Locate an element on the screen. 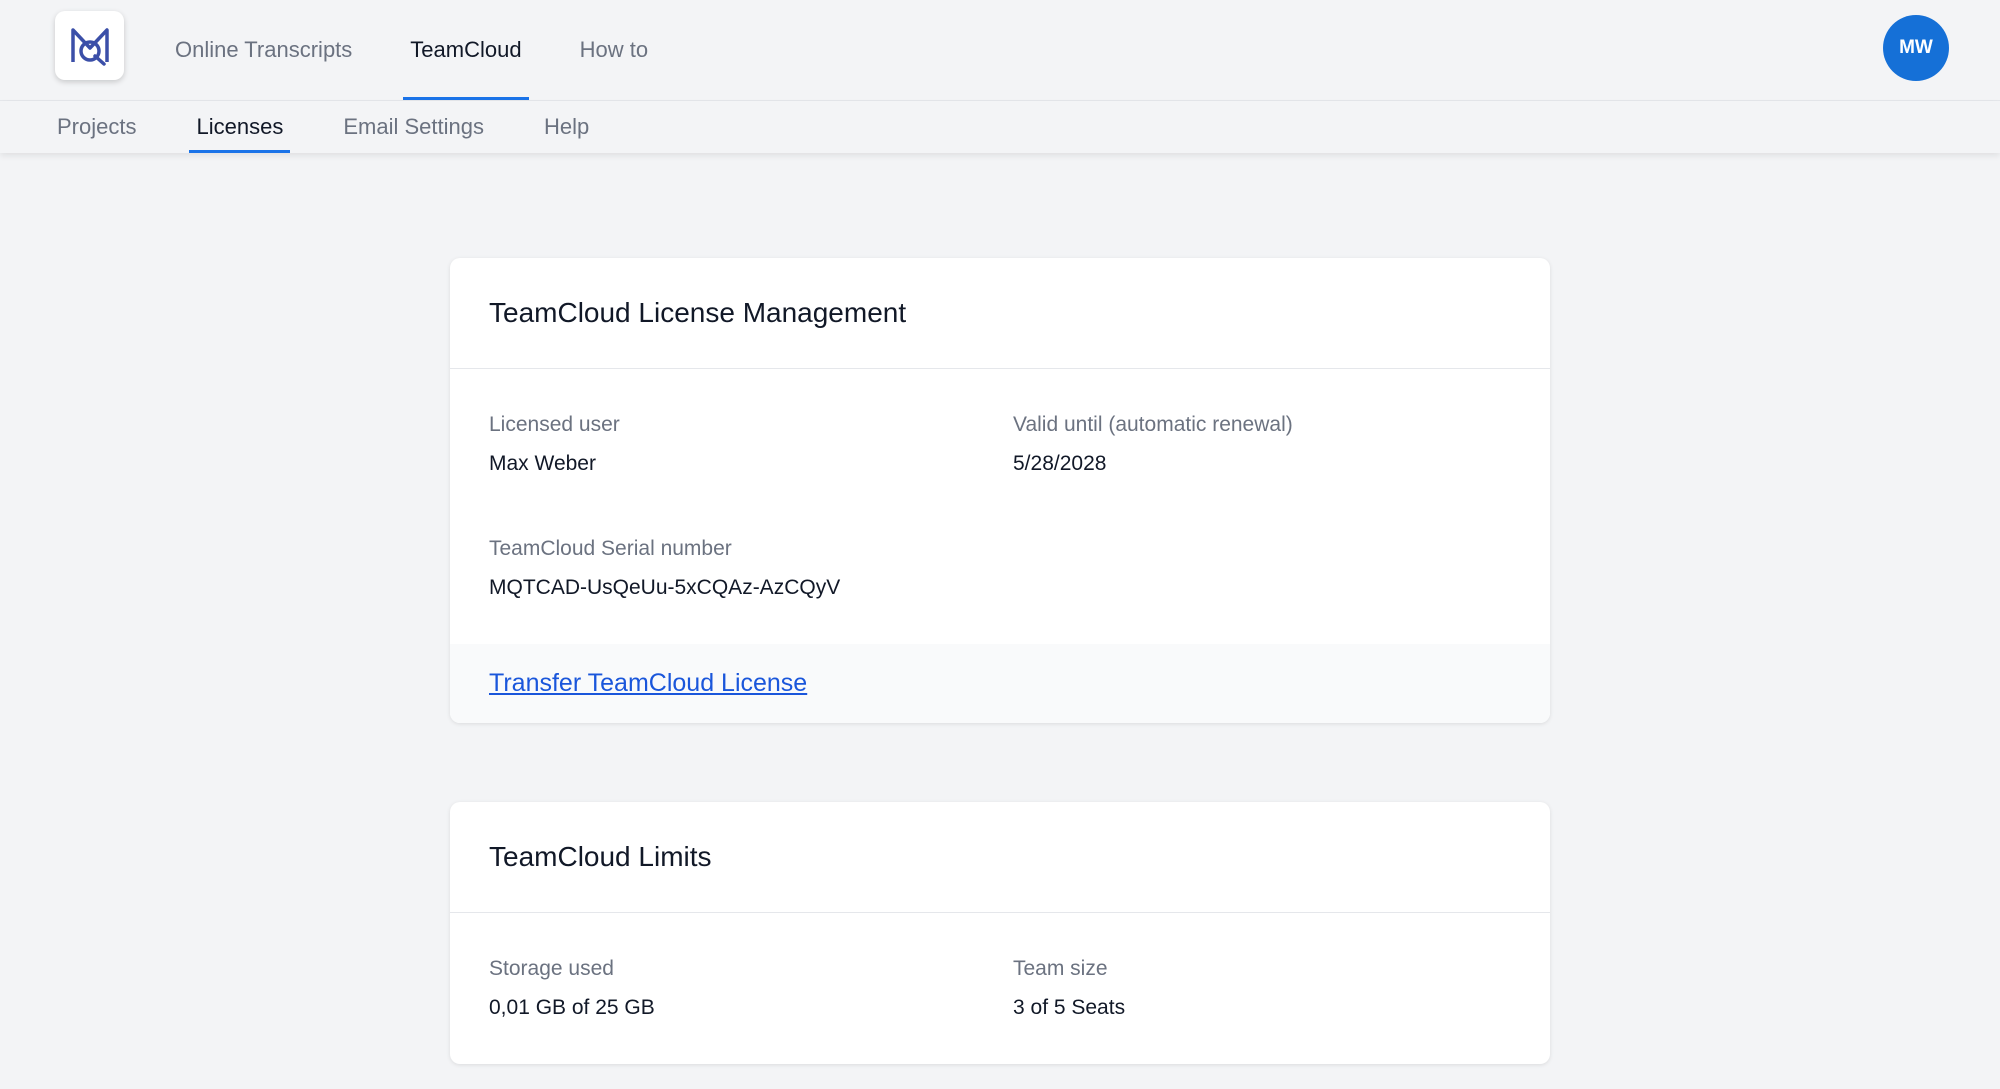 This screenshot has width=2000, height=1089. tab-licenses-label: Licenses is located at coordinates (240, 126).